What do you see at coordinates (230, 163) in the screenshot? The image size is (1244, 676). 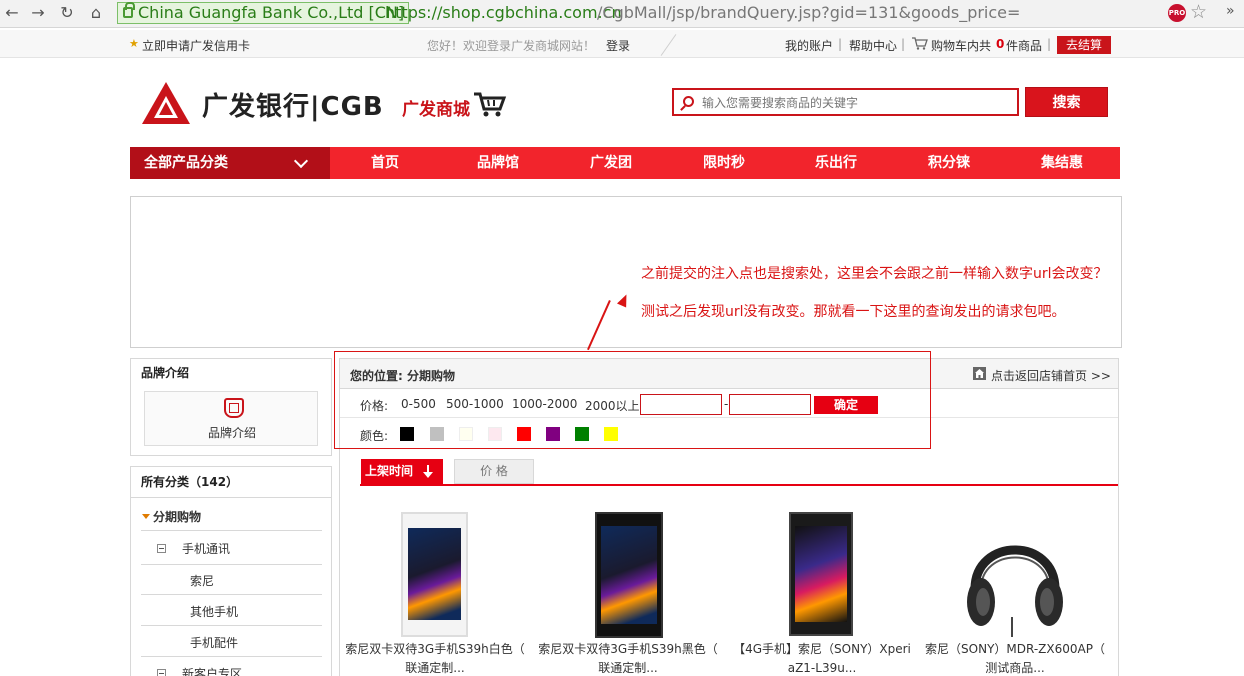 I see `all-categories-menu: 全部产品分类` at bounding box center [230, 163].